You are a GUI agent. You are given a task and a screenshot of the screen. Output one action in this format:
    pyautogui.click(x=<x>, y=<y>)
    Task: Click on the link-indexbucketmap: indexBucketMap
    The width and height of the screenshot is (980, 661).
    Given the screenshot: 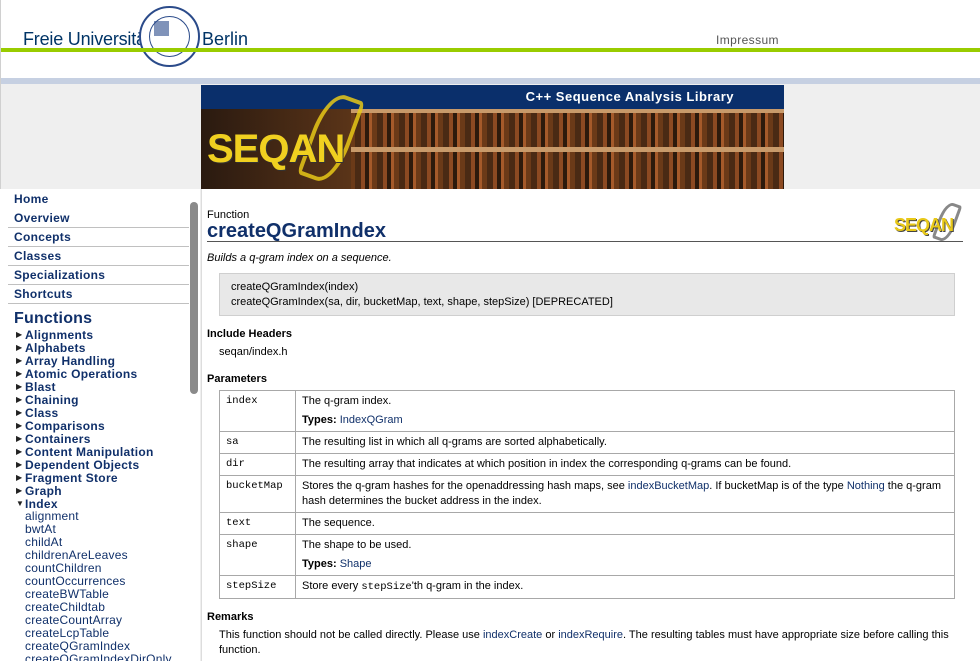 What is the action you would take?
    pyautogui.click(x=668, y=486)
    